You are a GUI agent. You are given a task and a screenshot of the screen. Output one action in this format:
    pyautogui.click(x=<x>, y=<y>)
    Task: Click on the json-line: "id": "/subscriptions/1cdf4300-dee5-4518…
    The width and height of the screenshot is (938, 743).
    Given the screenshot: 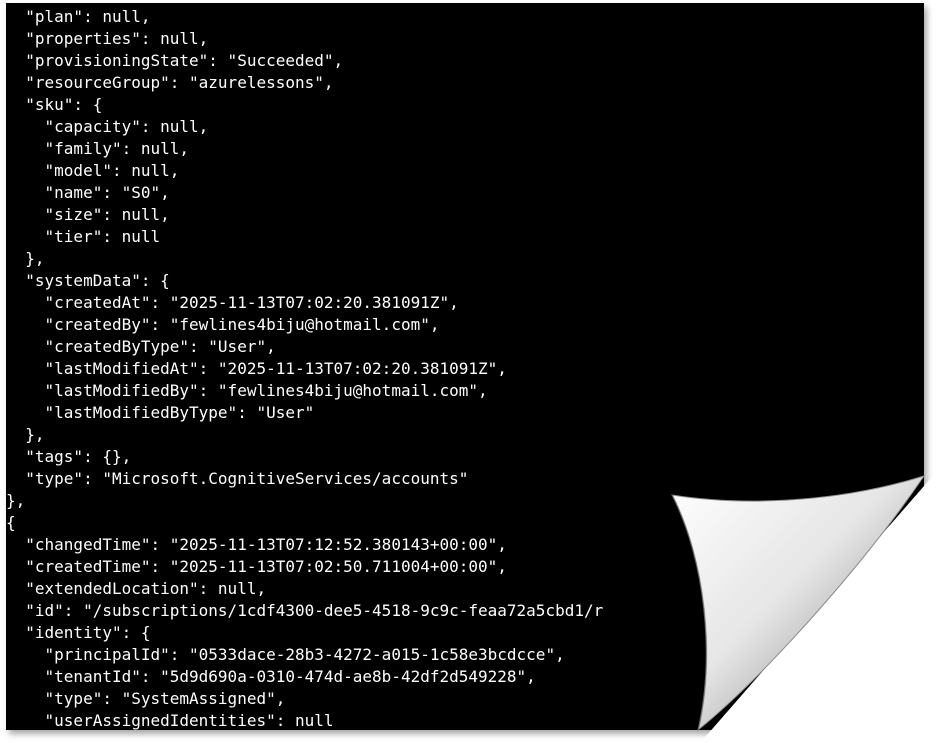 What is the action you would take?
    pyautogui.click(x=305, y=610)
    